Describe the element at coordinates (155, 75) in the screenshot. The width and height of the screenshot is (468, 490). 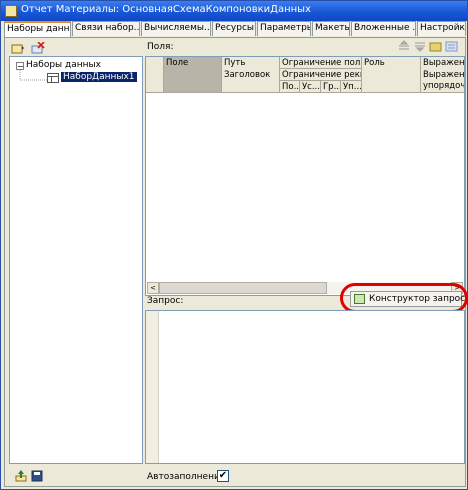
I see `row-marker-header` at that location.